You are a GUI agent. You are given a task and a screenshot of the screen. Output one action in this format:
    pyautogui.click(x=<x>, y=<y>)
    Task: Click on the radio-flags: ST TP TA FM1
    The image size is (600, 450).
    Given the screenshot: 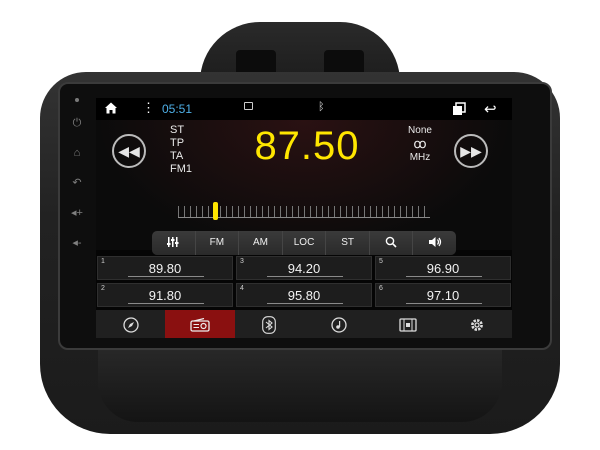 What is the action you would take?
    pyautogui.click(x=181, y=150)
    